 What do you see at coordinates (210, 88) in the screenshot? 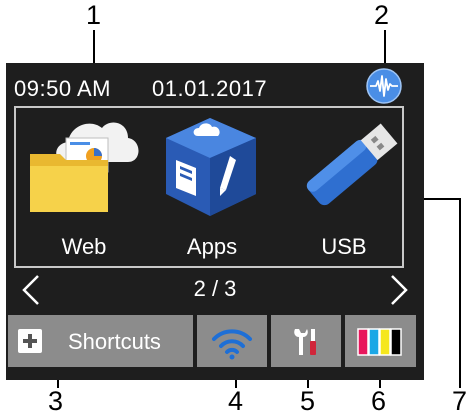
I see `status-date: 01.01.2017` at bounding box center [210, 88].